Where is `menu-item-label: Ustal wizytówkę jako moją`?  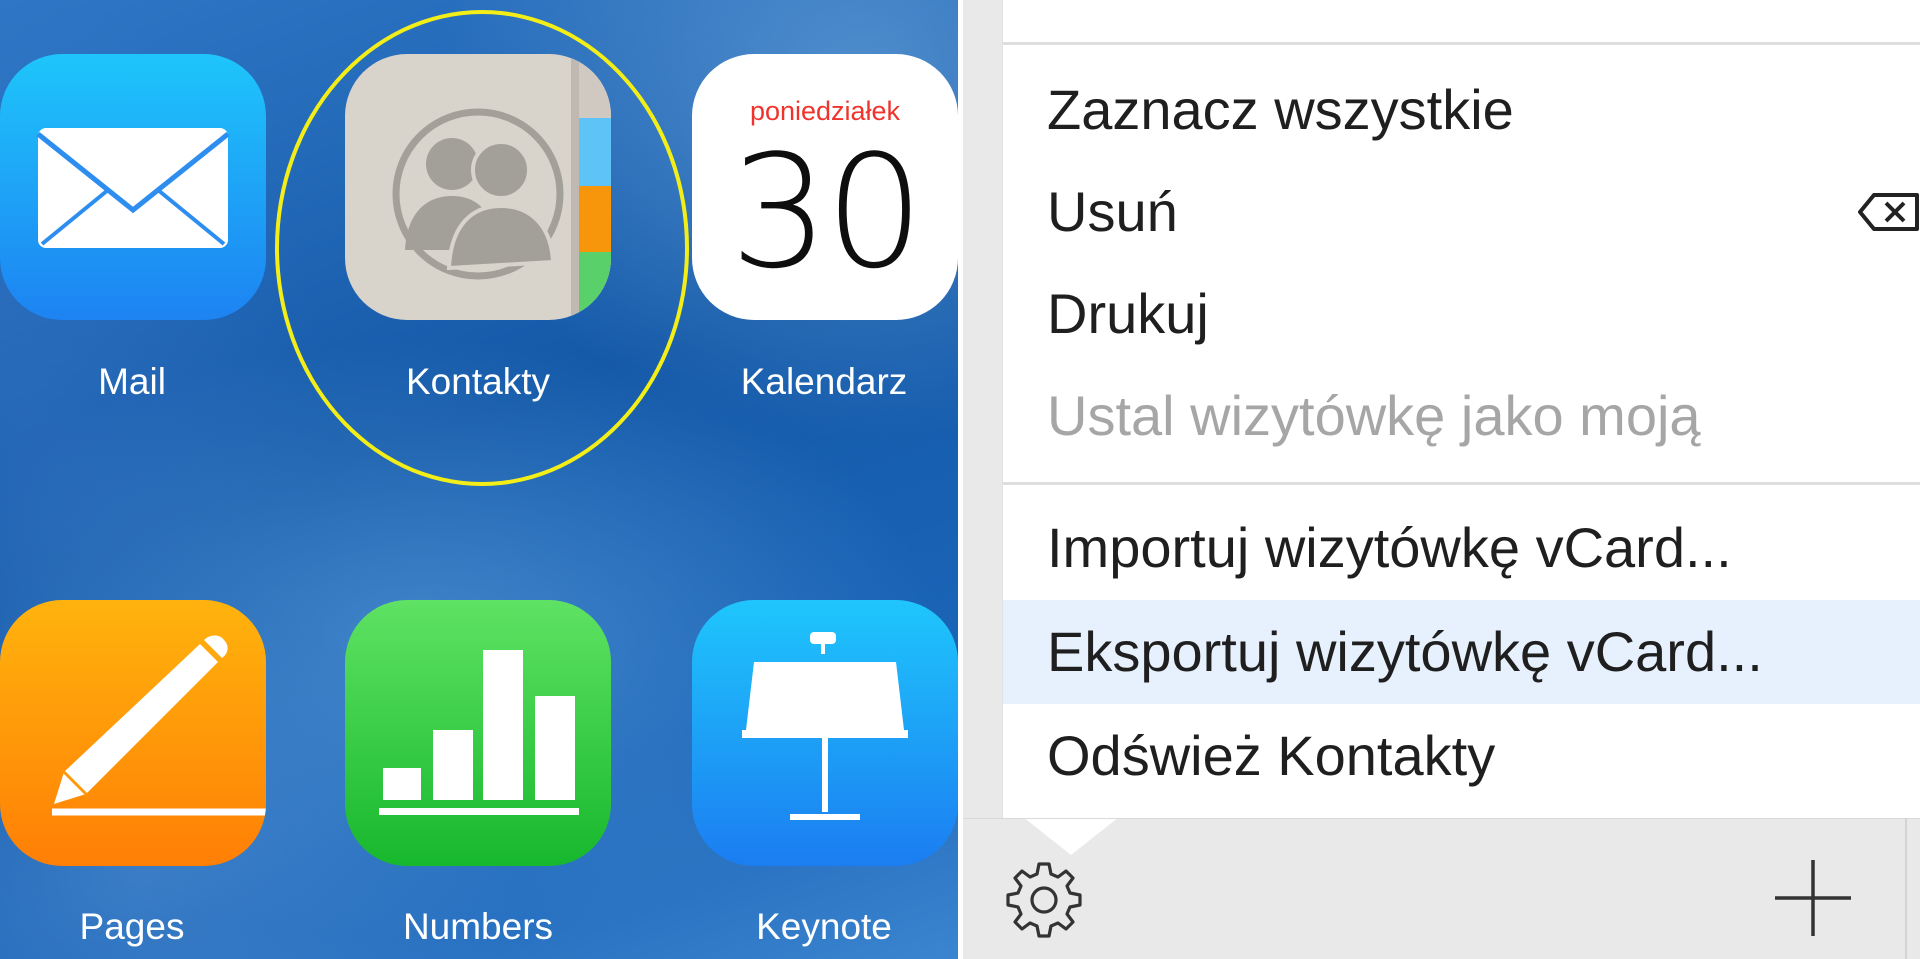 menu-item-label: Ustal wizytówkę jako moją is located at coordinates (1374, 415).